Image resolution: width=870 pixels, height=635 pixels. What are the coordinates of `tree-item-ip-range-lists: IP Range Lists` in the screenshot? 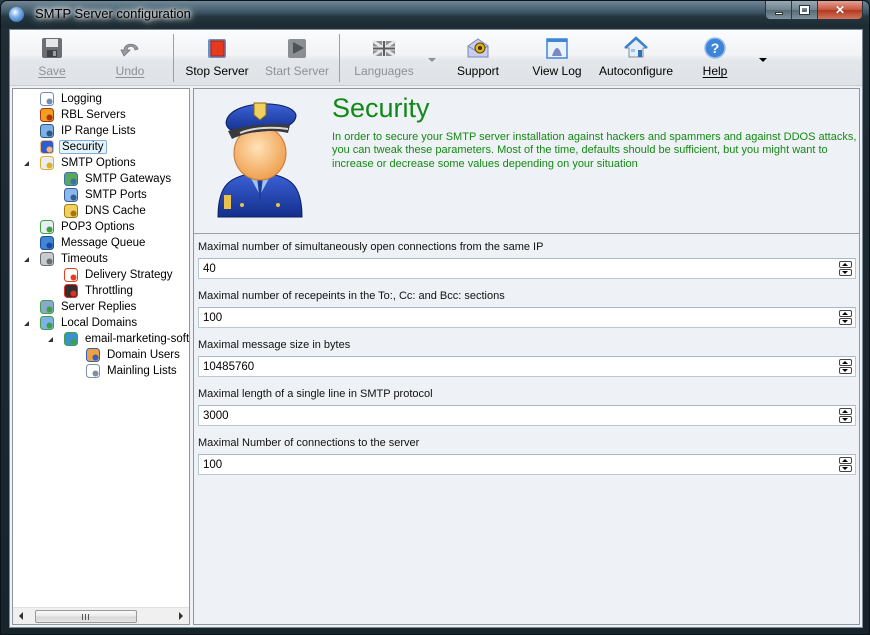 It's located at (88, 131).